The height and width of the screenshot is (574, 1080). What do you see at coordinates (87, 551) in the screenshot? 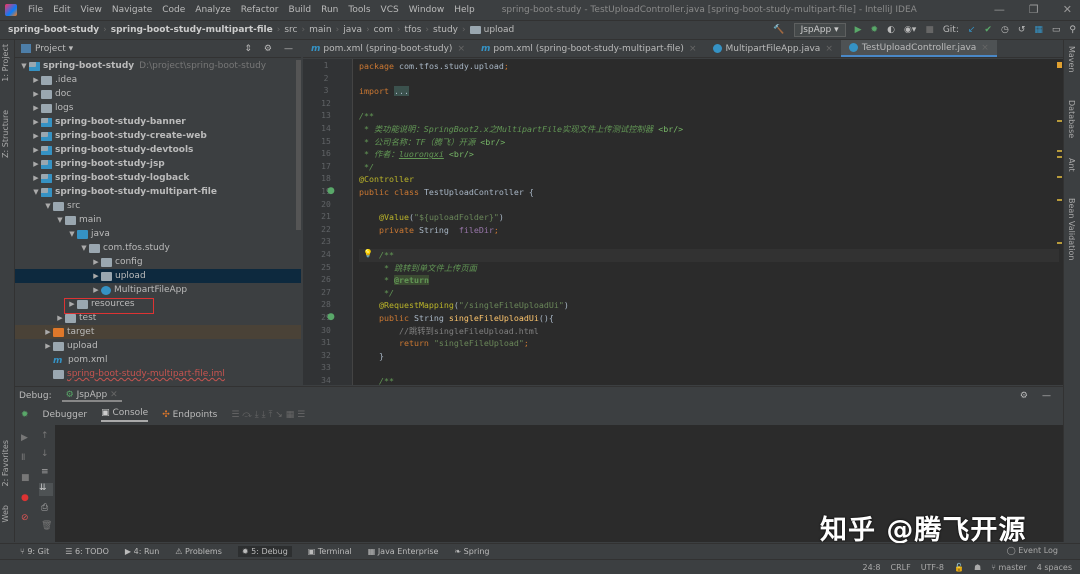
I see `tool-tab-6-todo: ☰ 6: TODO` at bounding box center [87, 551].